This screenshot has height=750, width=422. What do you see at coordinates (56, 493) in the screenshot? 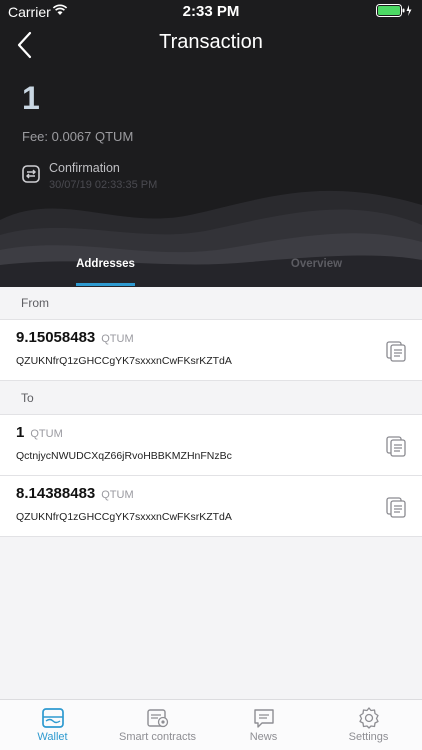
I see `to-amount-value: 8.14388483` at bounding box center [56, 493].